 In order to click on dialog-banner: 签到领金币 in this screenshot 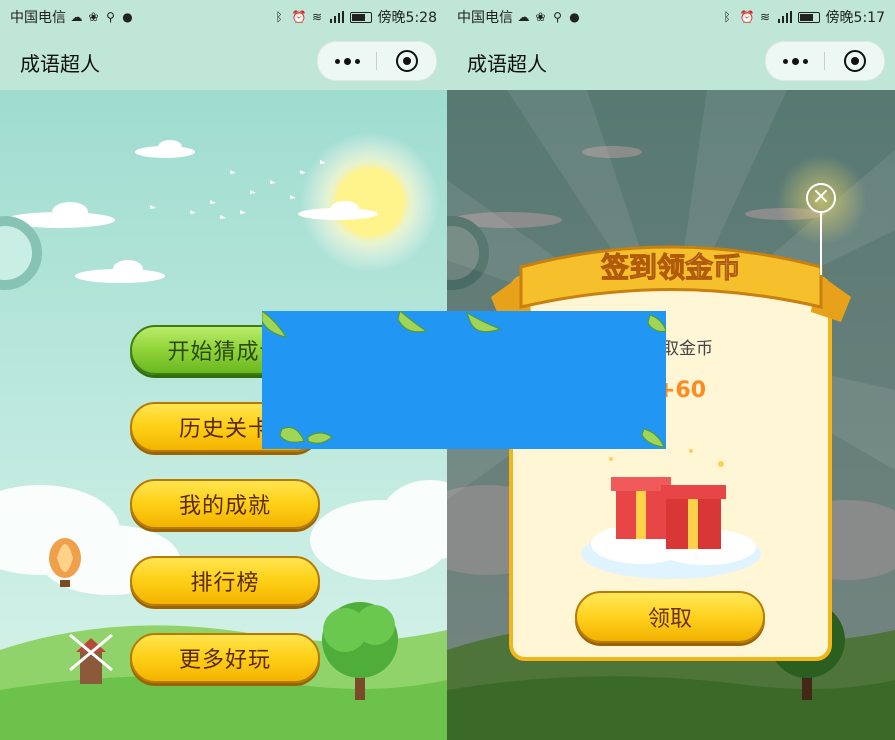, I will do `click(671, 267)`.